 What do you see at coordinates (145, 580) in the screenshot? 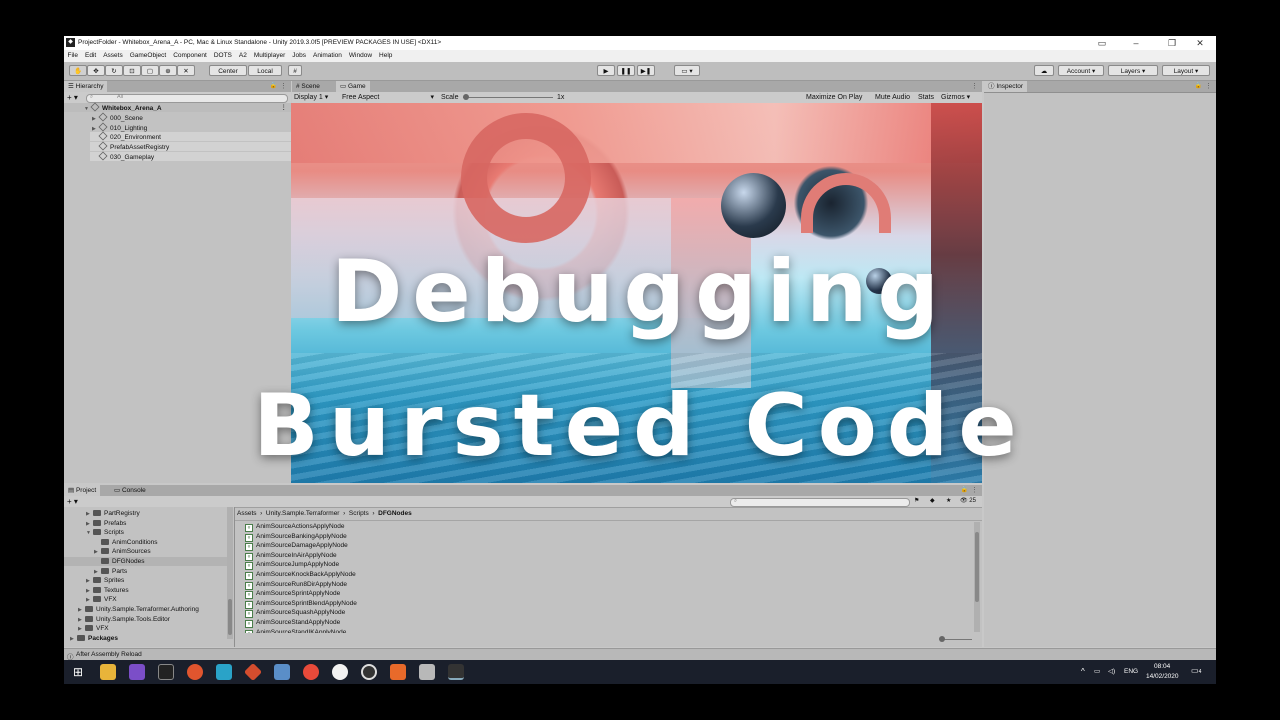
I see `tree-item: ▶ Sprites` at bounding box center [145, 580].